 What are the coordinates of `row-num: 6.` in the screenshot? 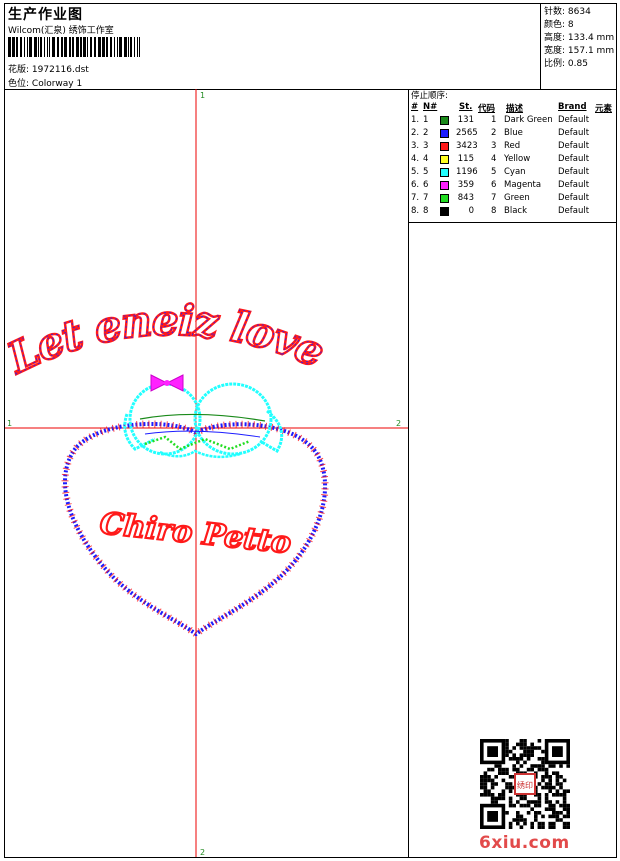 It's located at (415, 185).